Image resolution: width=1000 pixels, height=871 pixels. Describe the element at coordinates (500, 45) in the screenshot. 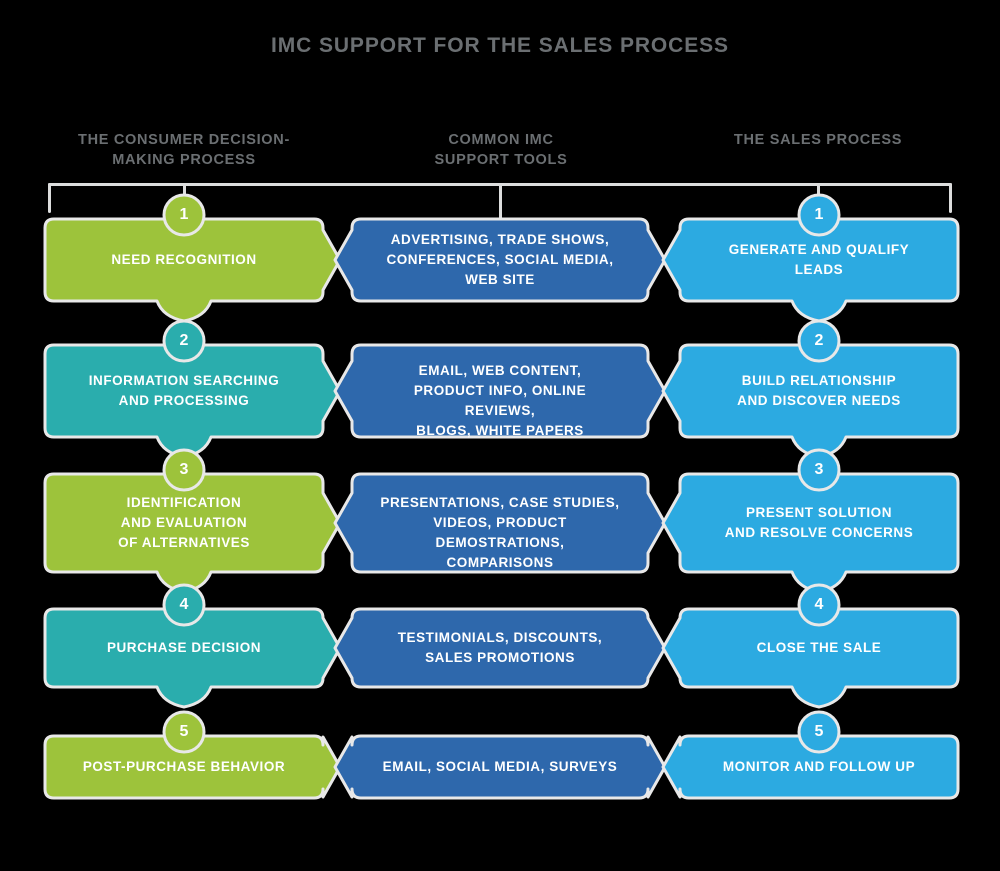

I see `page-title: IMC SUPPORT FOR THE SALES PROCESS` at that location.